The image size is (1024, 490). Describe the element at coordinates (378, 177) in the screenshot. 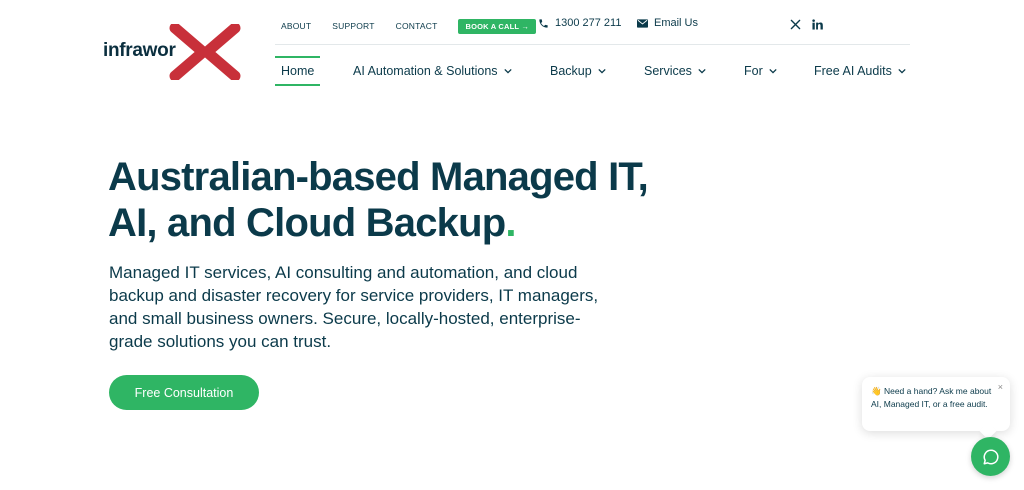

I see `hero-title-line-1: Australian-based Managed IT,` at that location.